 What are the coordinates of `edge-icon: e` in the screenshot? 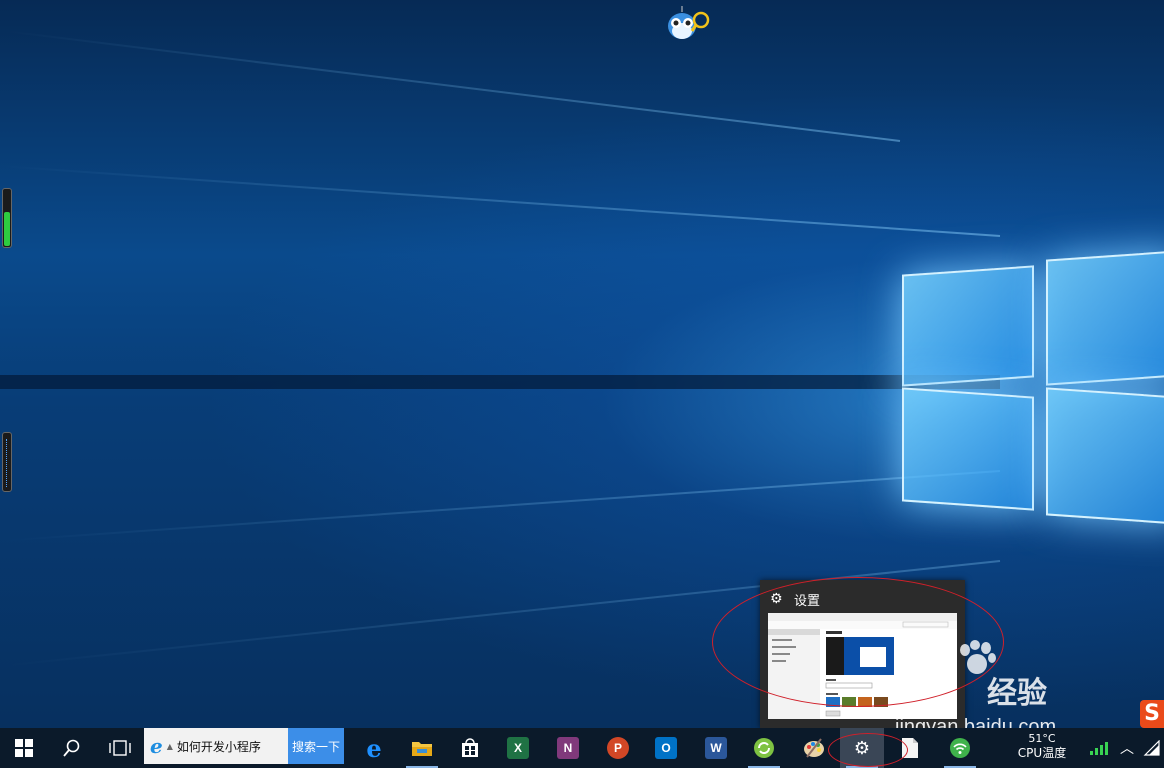 It's located at (374, 748).